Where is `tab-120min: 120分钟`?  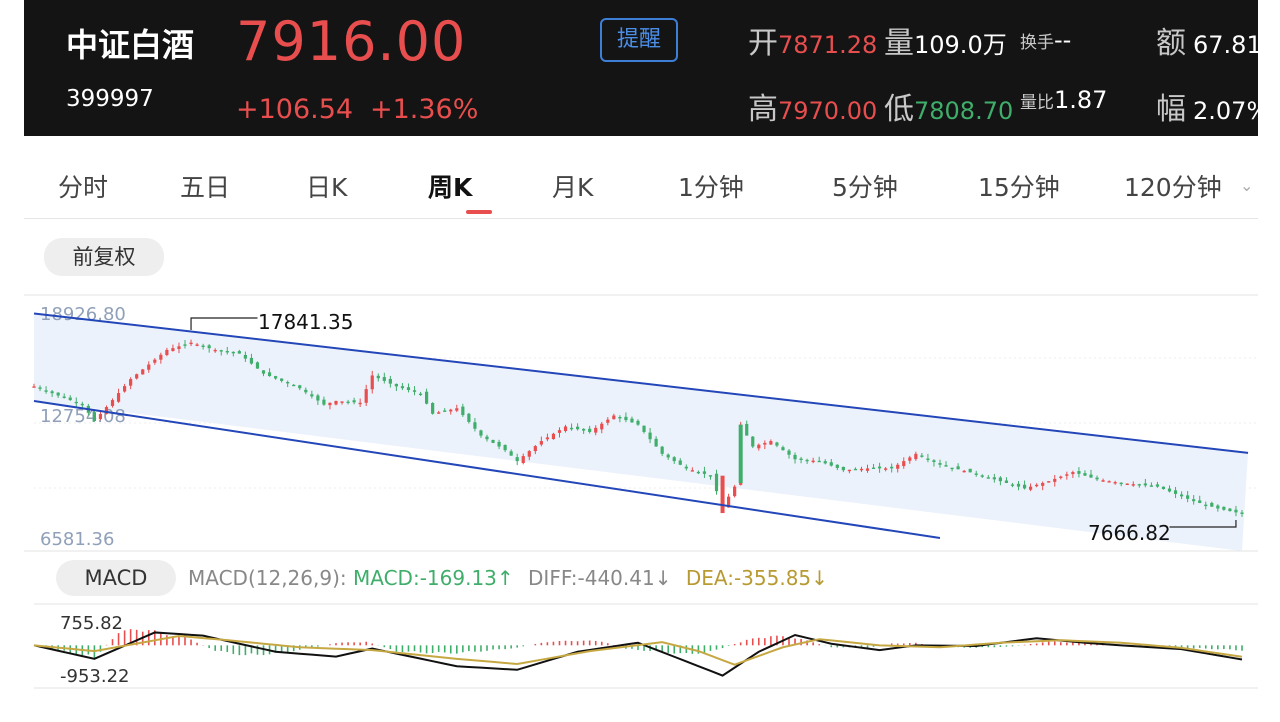 tab-120min: 120分钟 is located at coordinates (1173, 186).